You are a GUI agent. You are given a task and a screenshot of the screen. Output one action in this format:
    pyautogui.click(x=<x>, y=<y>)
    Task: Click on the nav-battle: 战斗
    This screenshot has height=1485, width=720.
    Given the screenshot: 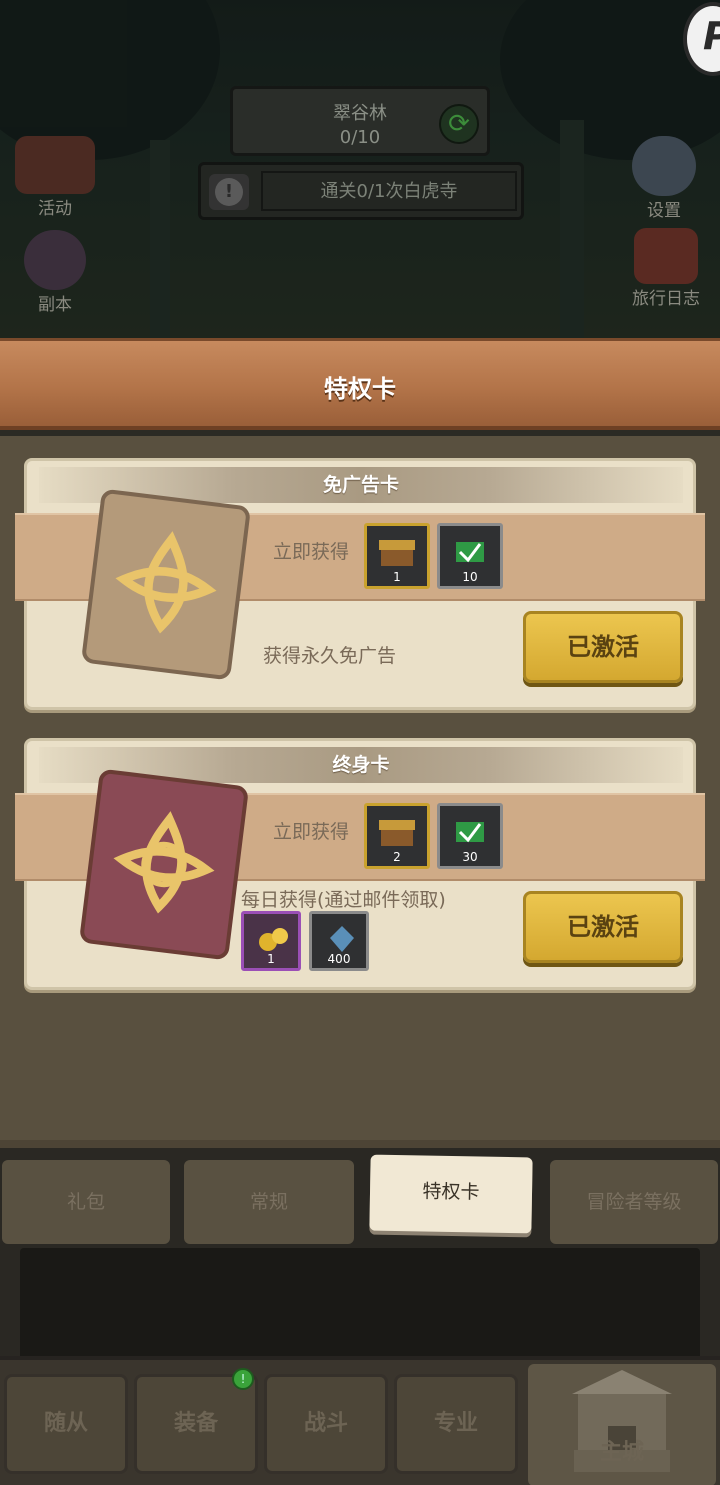 What is the action you would take?
    pyautogui.click(x=326, y=1424)
    